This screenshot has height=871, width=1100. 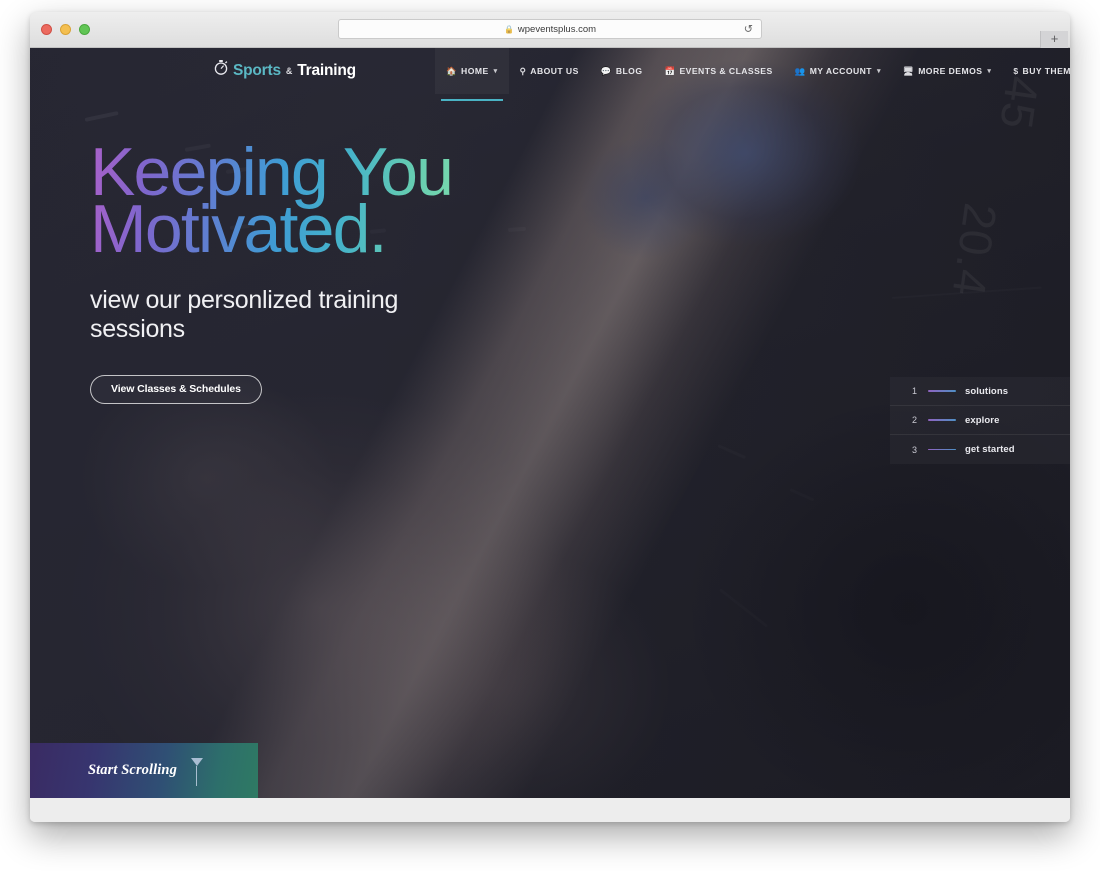 I want to click on start-scrolling-bar: Start Scrolling, so click(x=144, y=770).